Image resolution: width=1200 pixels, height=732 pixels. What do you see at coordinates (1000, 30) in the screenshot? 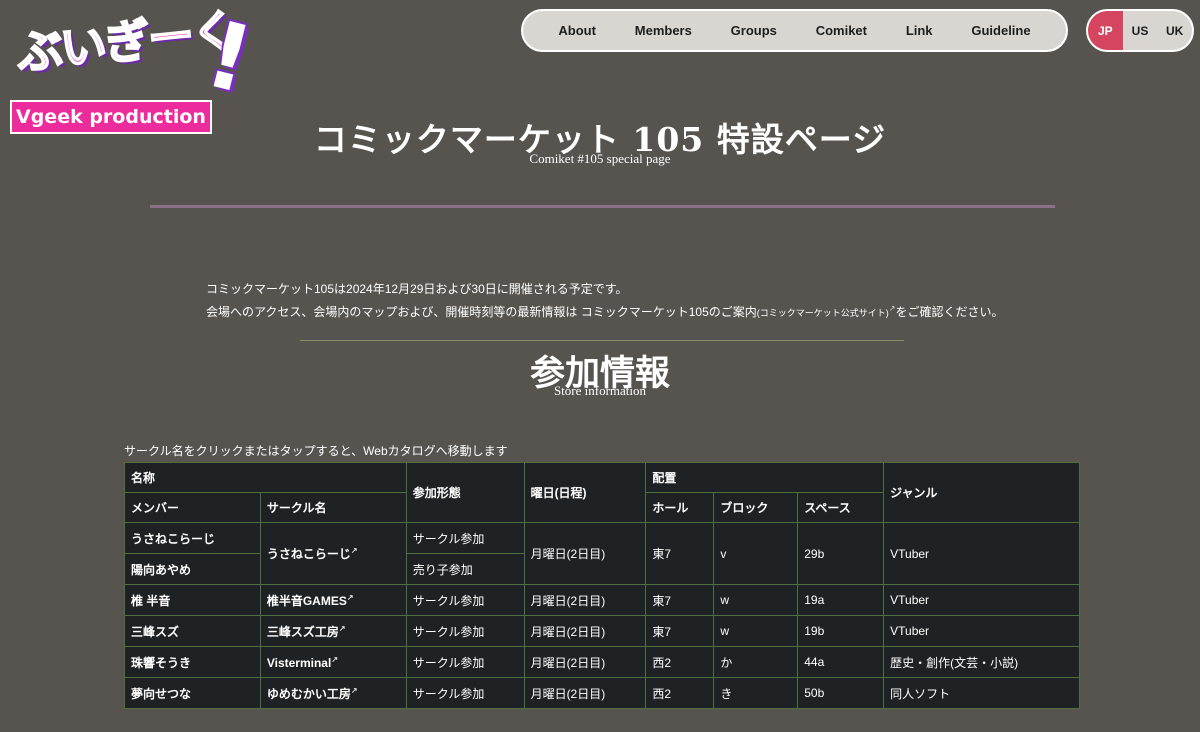
I see `nav-guideline: Guideline` at bounding box center [1000, 30].